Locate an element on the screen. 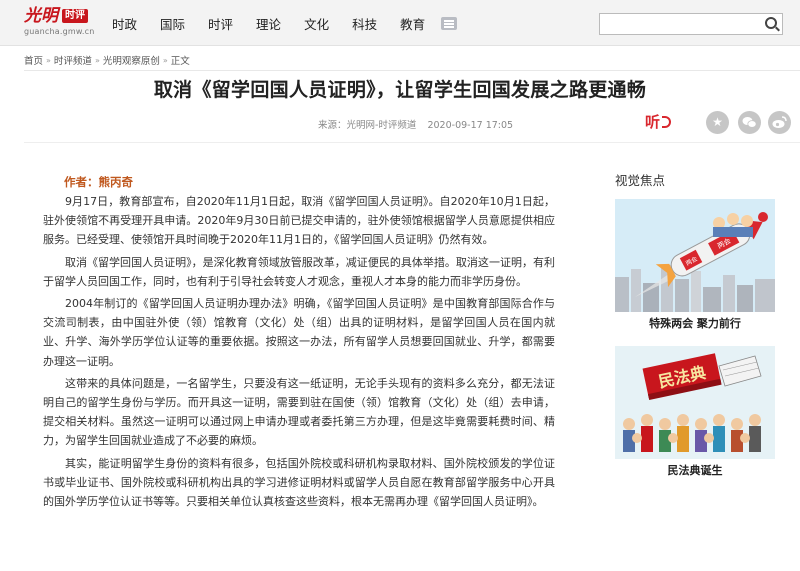  nav-item-international: 国际 is located at coordinates (172, 23).